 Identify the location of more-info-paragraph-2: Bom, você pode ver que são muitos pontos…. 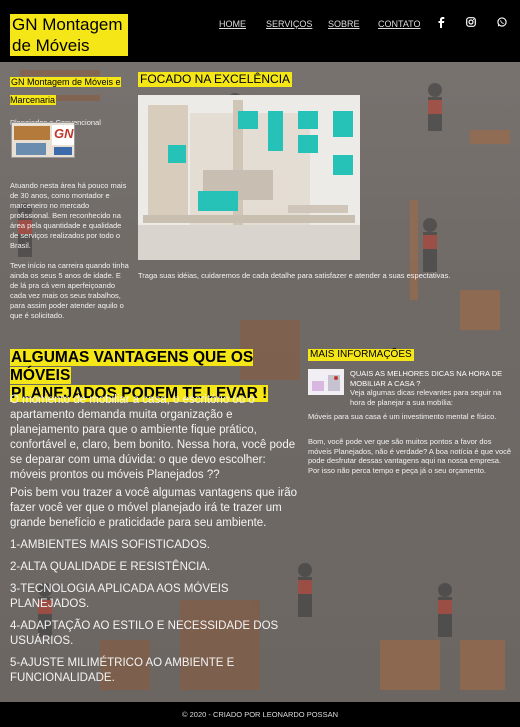
(410, 456).